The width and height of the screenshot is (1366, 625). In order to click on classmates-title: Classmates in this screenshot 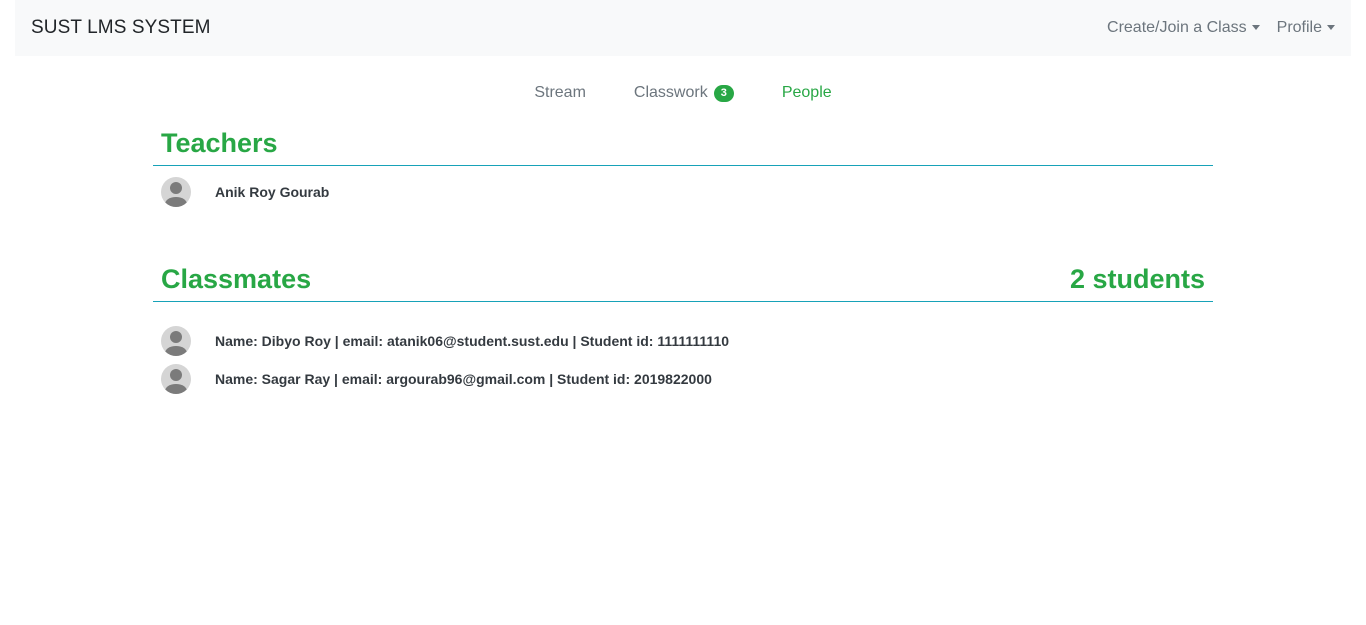, I will do `click(236, 279)`.